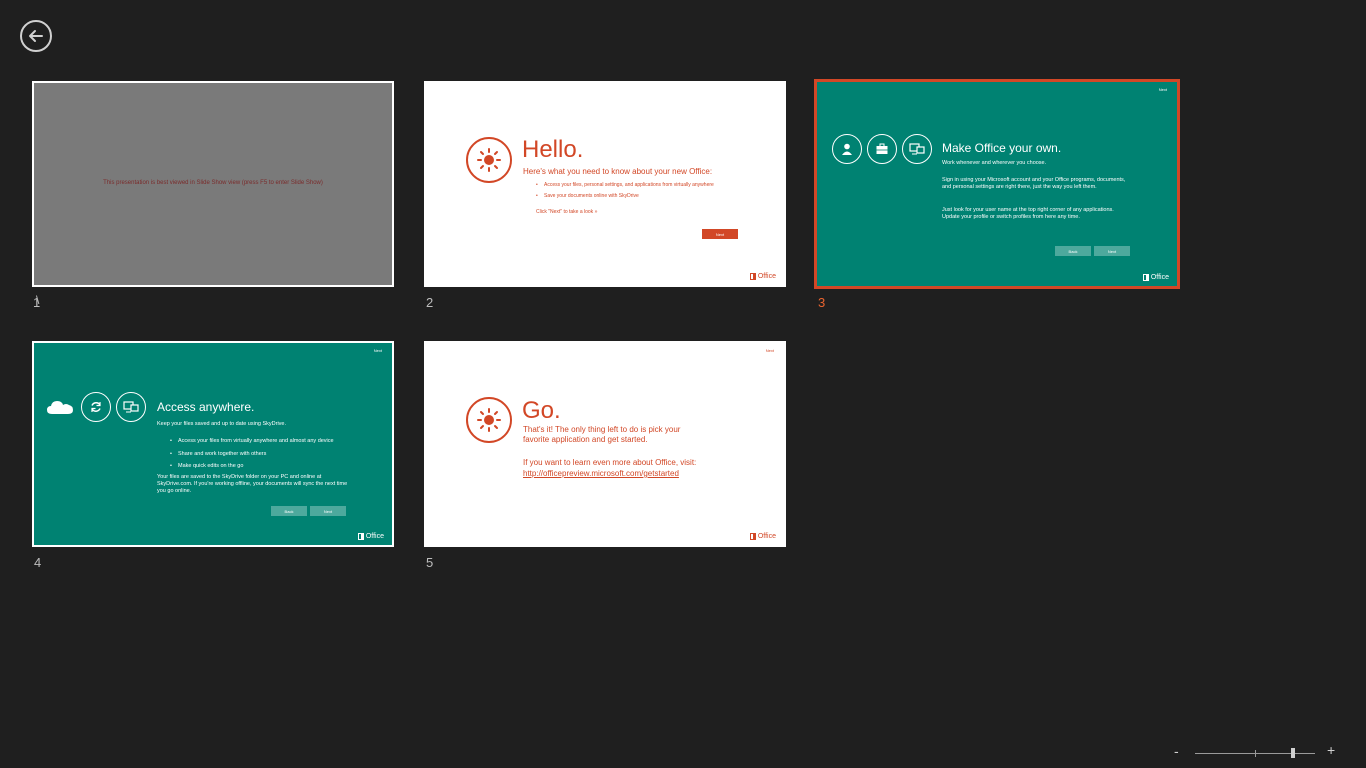 The width and height of the screenshot is (1366, 768). Describe the element at coordinates (847, 149) in the screenshot. I see `person-icon` at that location.